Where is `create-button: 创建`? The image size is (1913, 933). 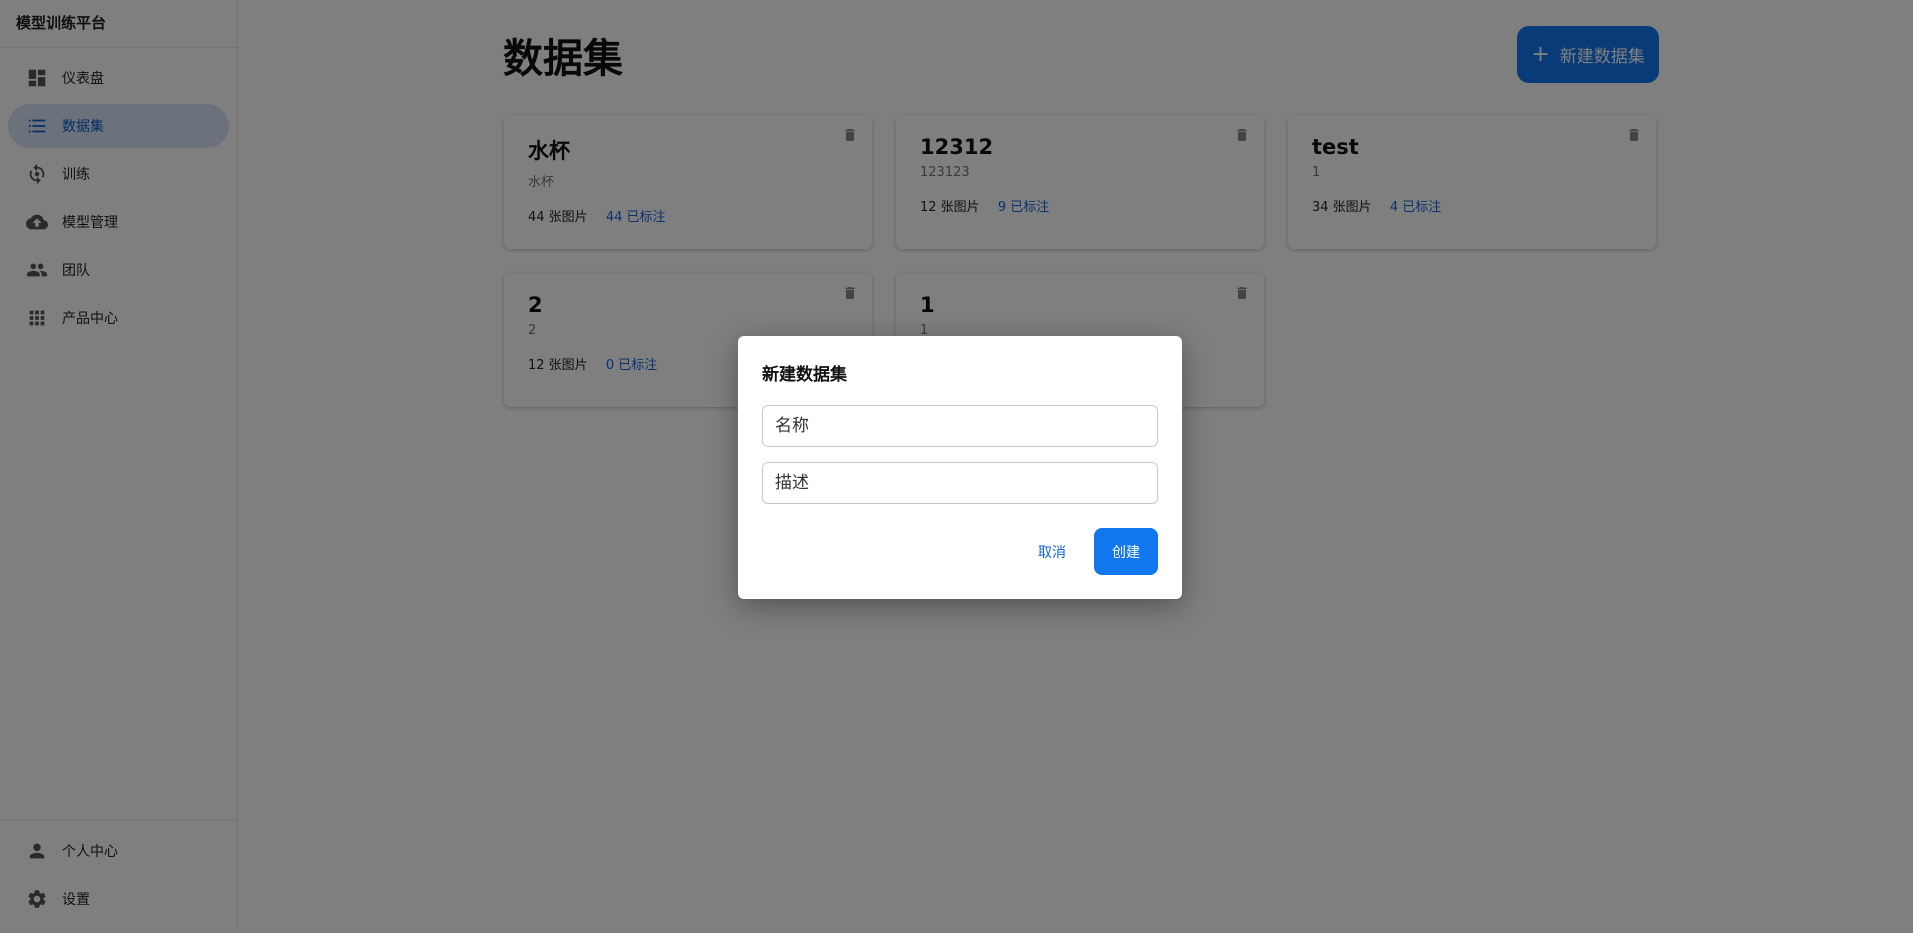
create-button: 创建 is located at coordinates (1126, 551).